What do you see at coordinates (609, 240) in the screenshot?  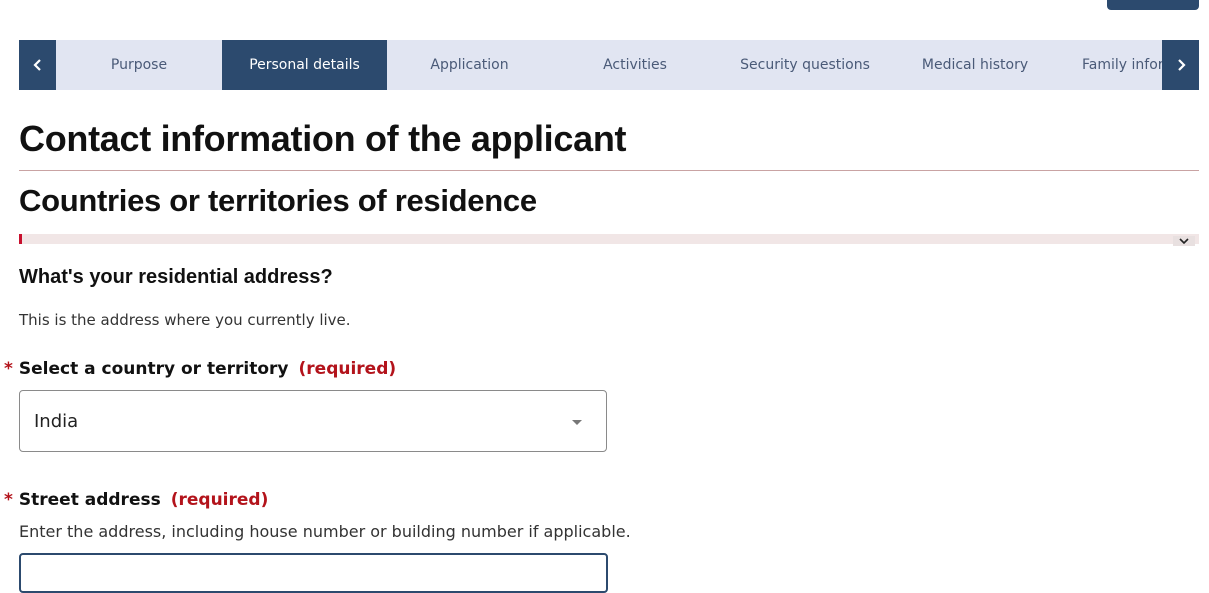 I see `alert-banner` at bounding box center [609, 240].